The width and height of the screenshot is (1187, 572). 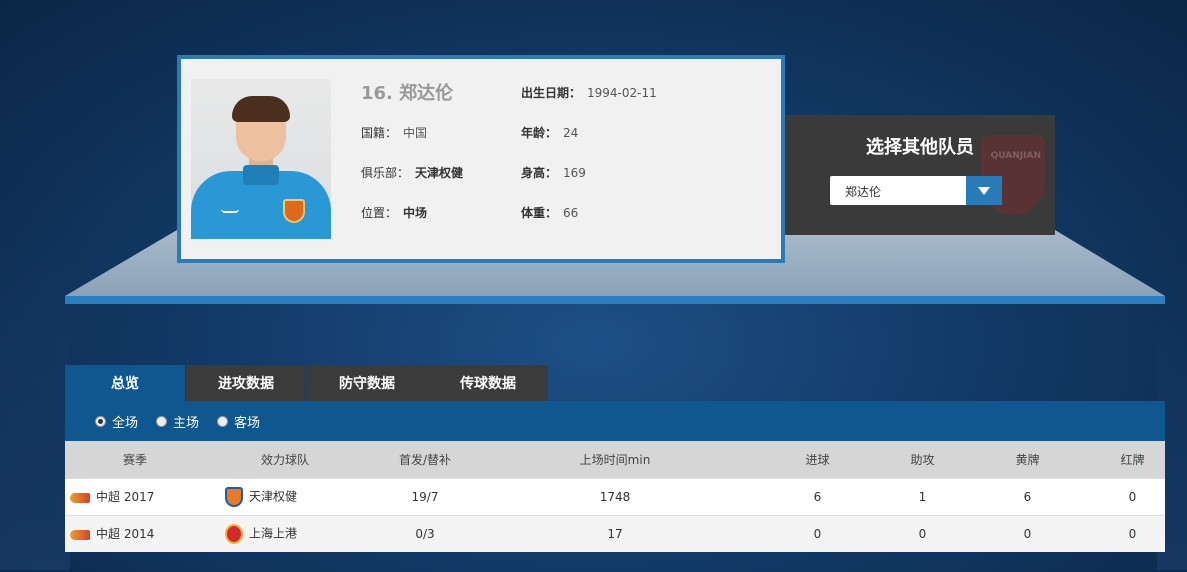 What do you see at coordinates (186, 423) in the screenshot?
I see `filter-home-label: 主场` at bounding box center [186, 423].